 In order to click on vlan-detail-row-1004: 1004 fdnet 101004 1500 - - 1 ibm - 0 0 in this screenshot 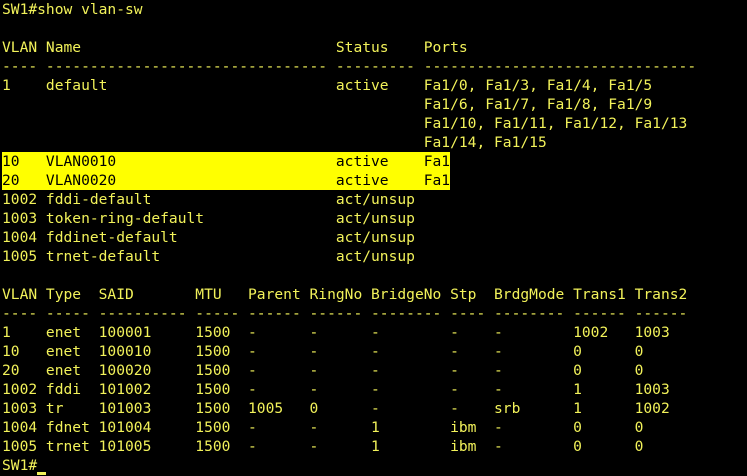, I will do `click(323, 427)`.